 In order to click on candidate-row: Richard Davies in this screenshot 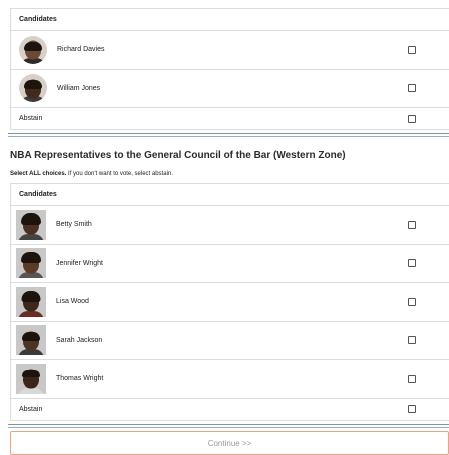, I will do `click(230, 50)`.